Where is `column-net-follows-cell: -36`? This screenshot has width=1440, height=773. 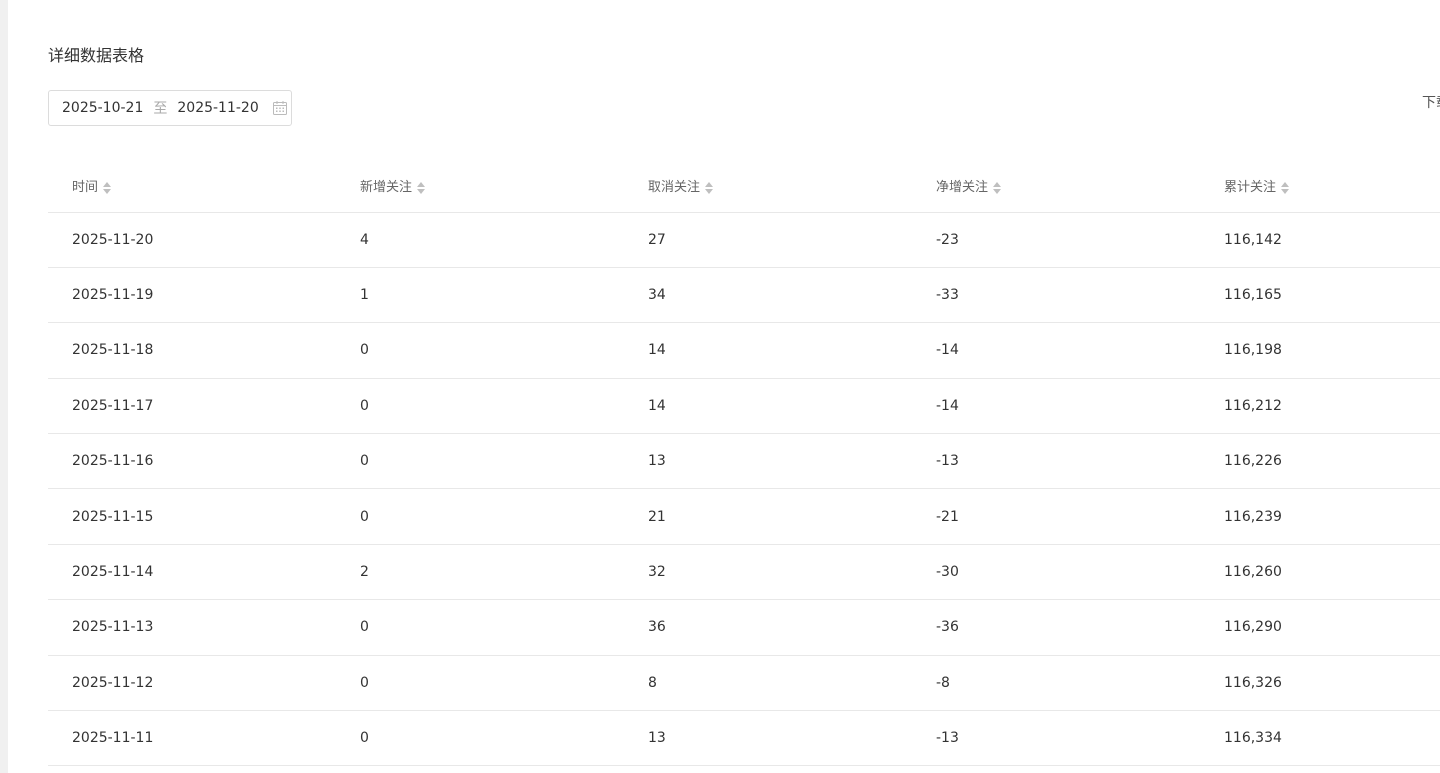
column-net-follows-cell: -36 is located at coordinates (1056, 627).